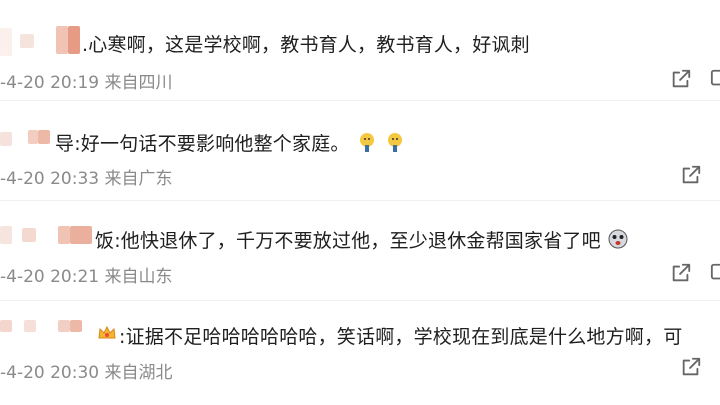 Image resolution: width=720 pixels, height=405 pixels. Describe the element at coordinates (86, 179) in the screenshot. I see `comment-meta: -4-20 20:33 来自广东` at that location.